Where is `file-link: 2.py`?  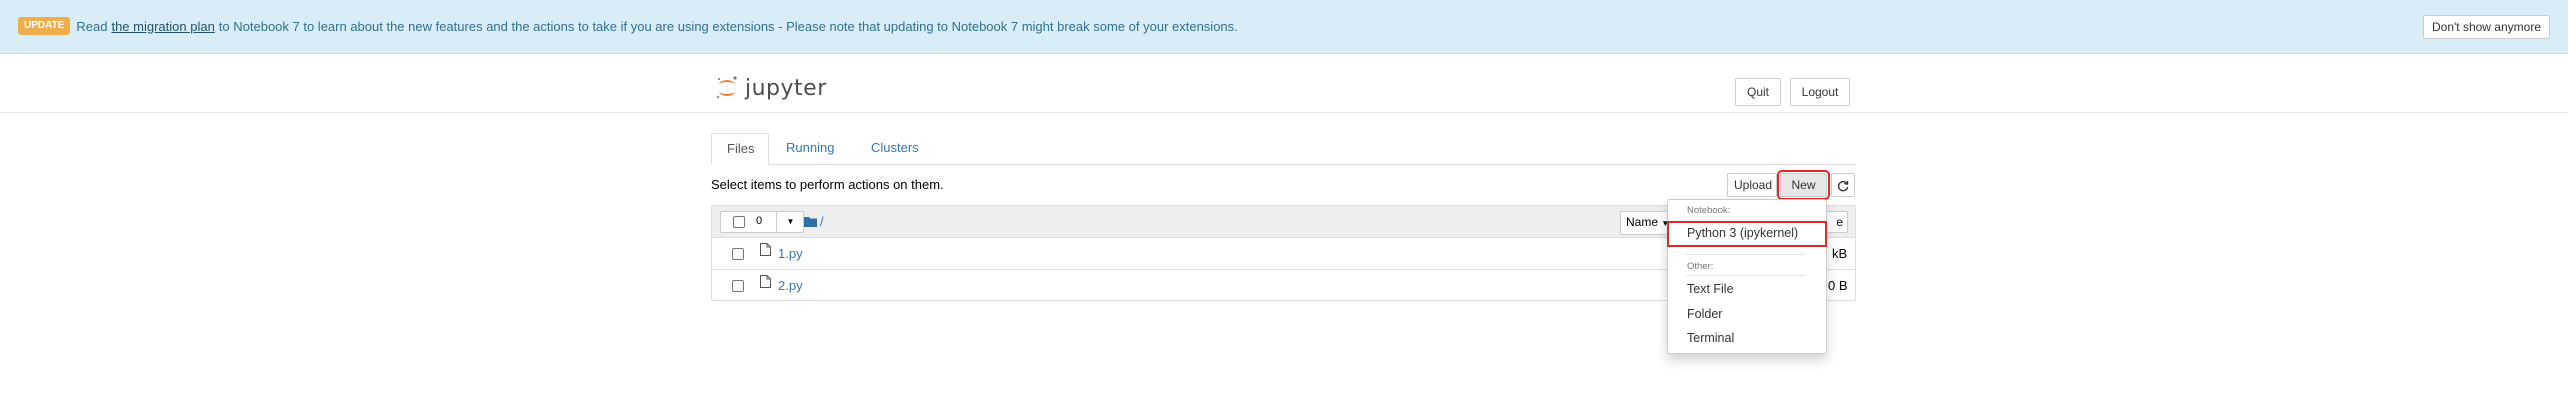
file-link: 2.py is located at coordinates (790, 285).